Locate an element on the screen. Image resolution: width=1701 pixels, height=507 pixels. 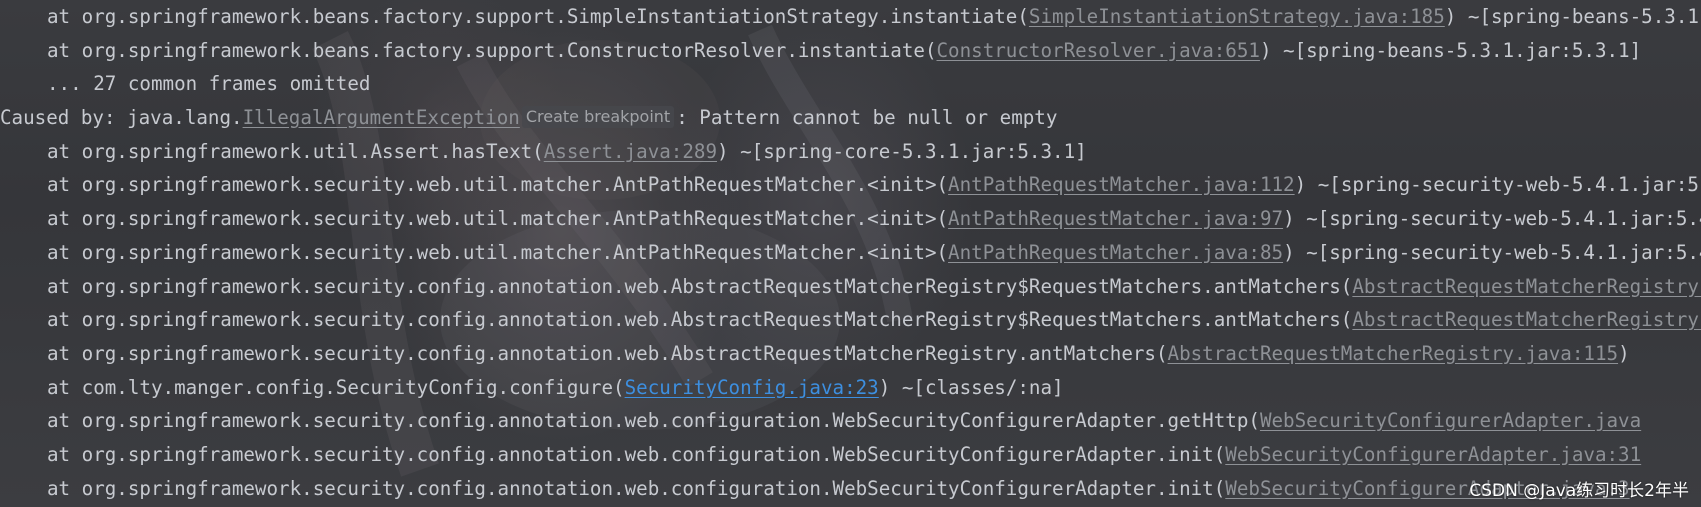
source-file-link: Assert.java:289 is located at coordinates (630, 151).